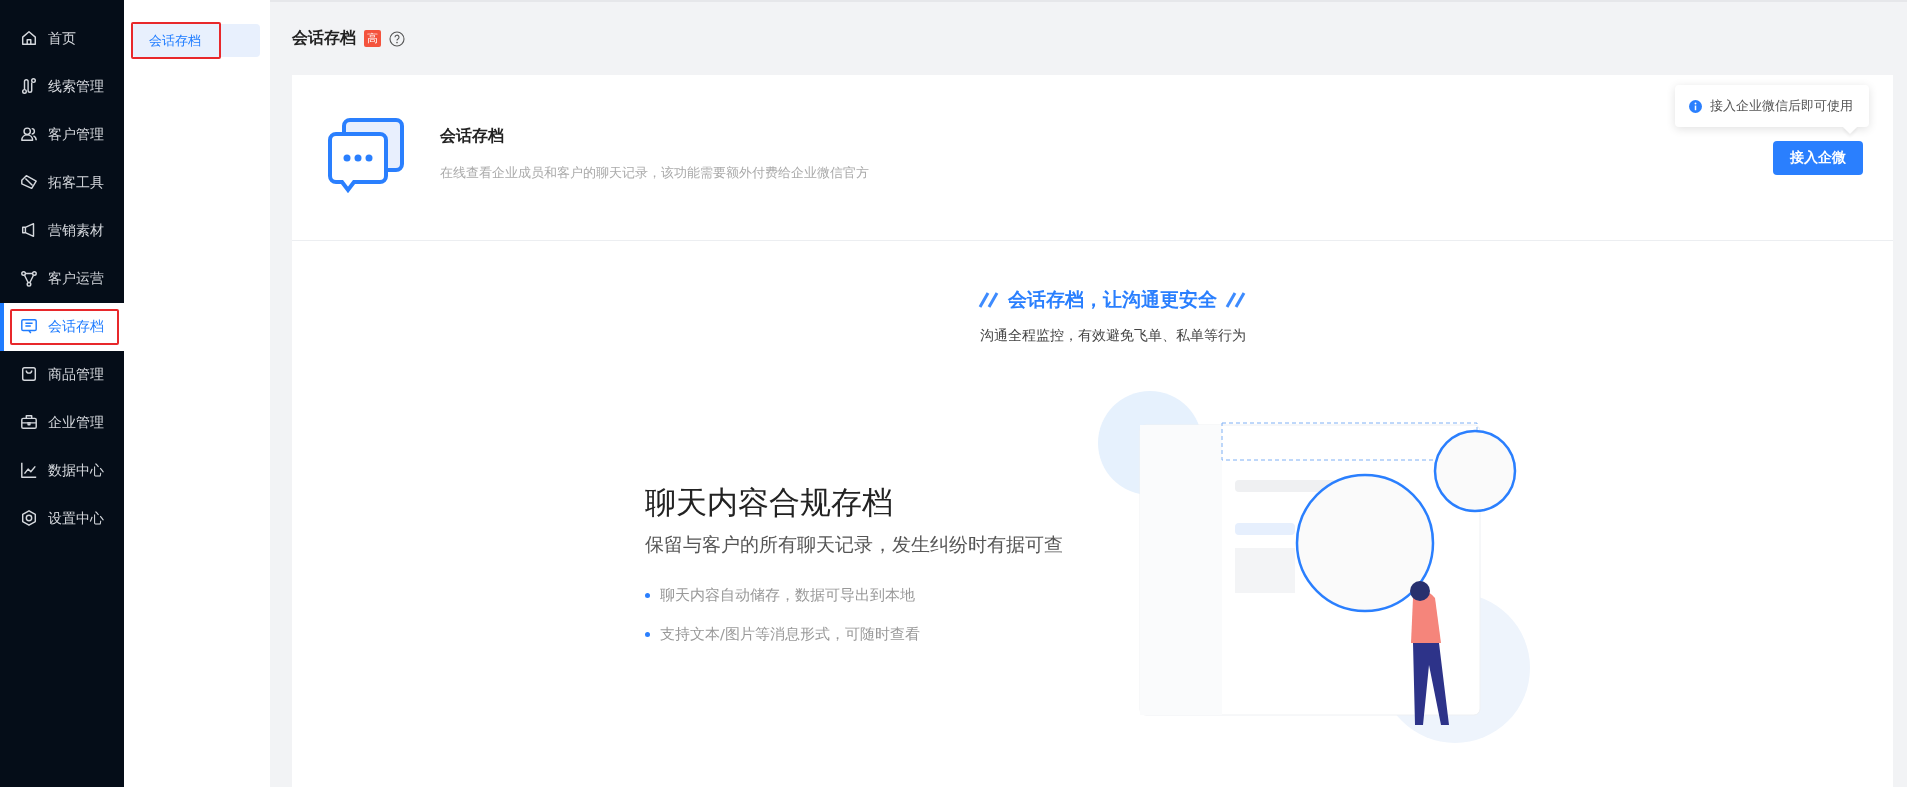  Describe the element at coordinates (62, 231) in the screenshot. I see `sidebar-item: 营销素材` at that location.